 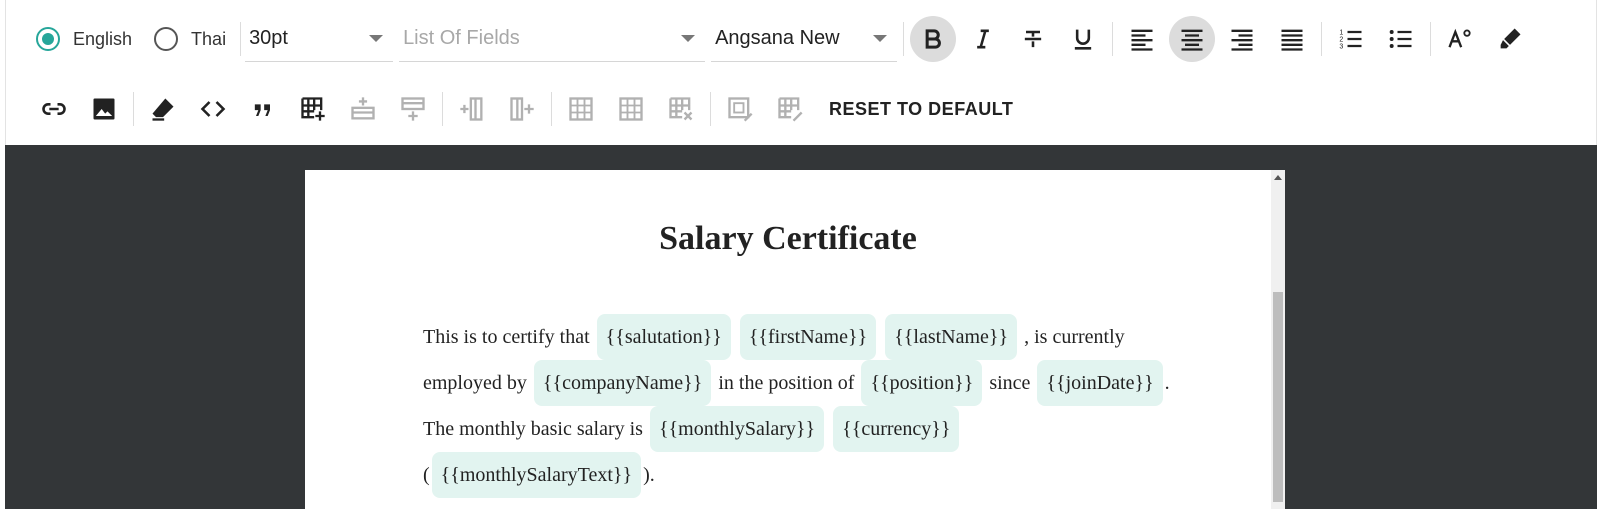 What do you see at coordinates (1278, 397) in the screenshot?
I see `scrollbar-thumb` at bounding box center [1278, 397].